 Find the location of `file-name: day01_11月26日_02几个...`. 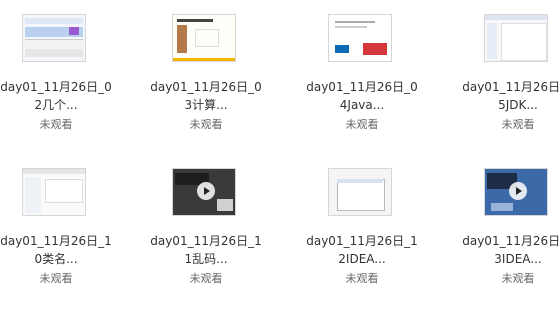

file-name: day01_11月26日_02几个... is located at coordinates (56, 96).